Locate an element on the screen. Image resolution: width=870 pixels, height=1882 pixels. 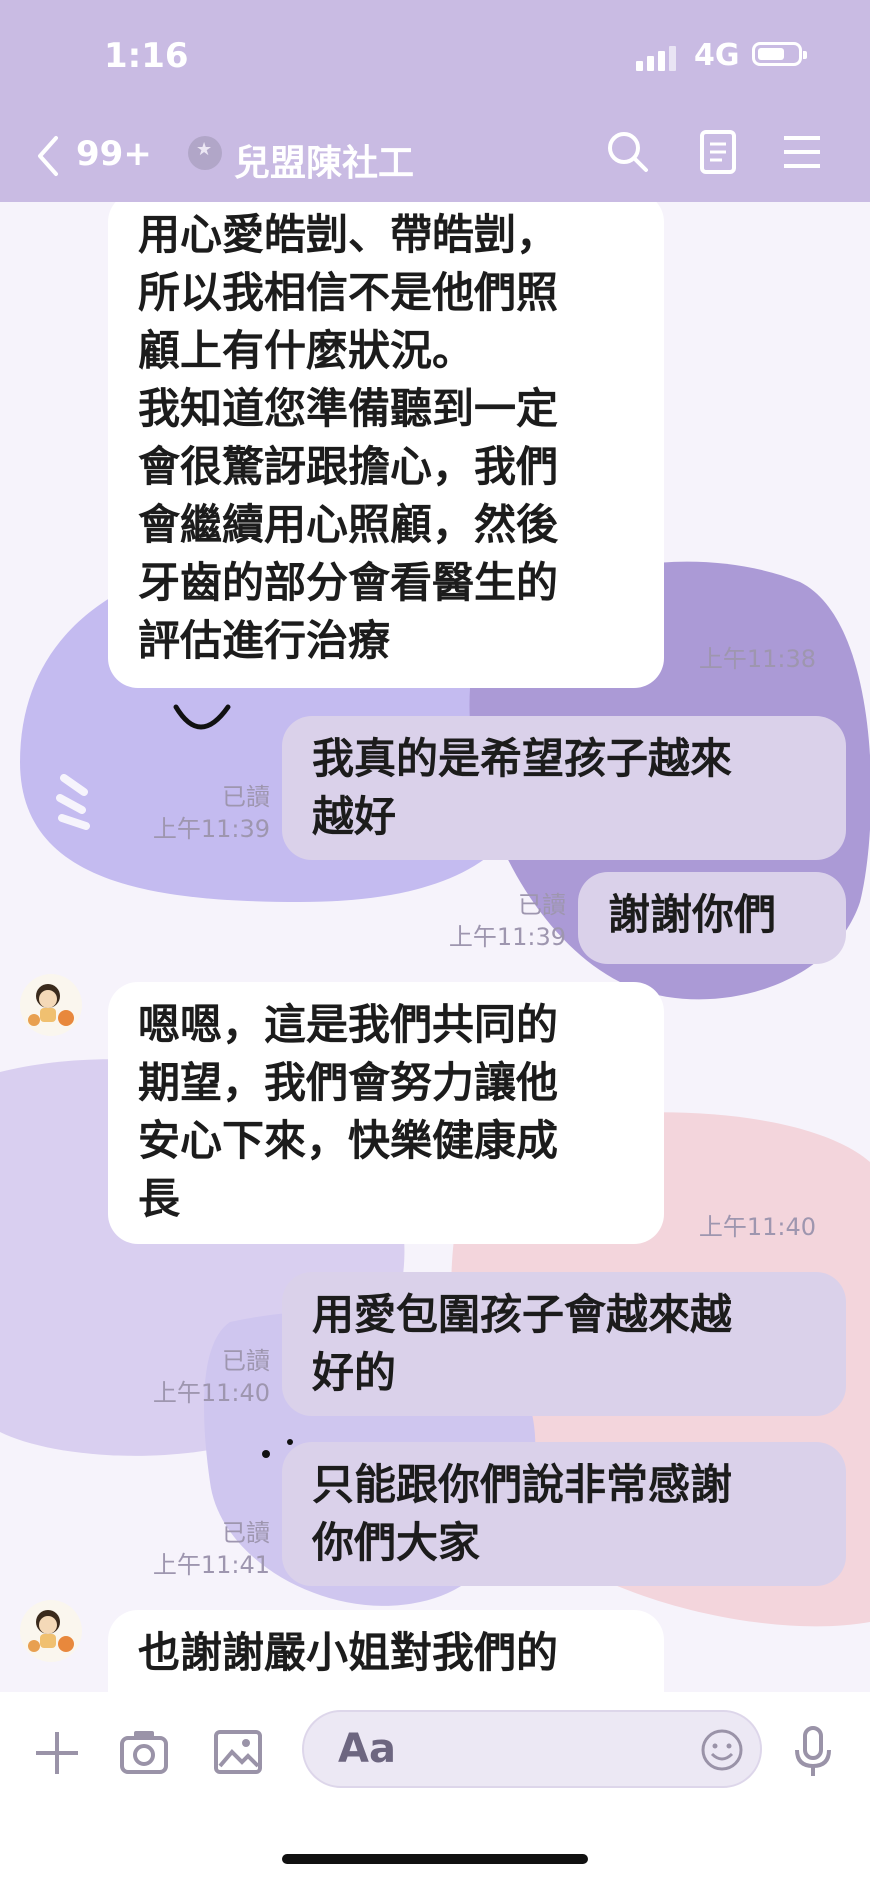
menu-icon is located at coordinates (802, 152).